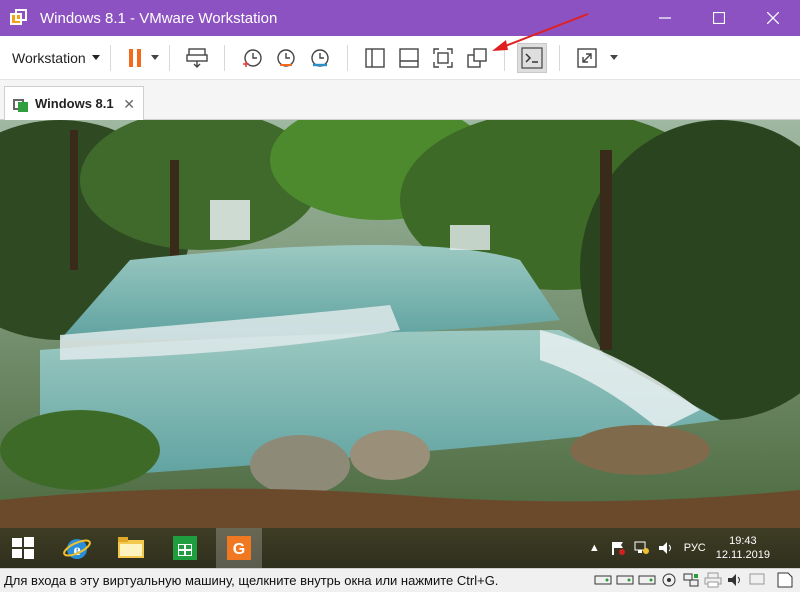 The height and width of the screenshot is (592, 800). I want to click on network-tray-icon, so click(642, 548).